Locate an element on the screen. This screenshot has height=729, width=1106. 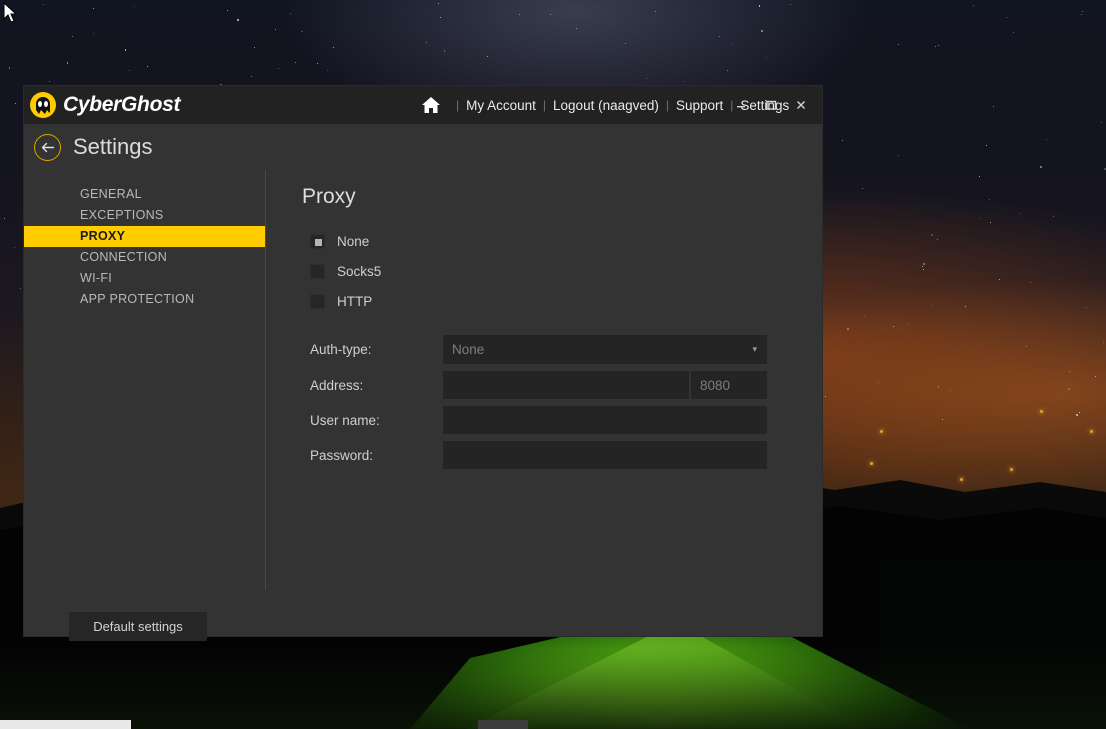
form-row-password: Password: is located at coordinates (565, 455).